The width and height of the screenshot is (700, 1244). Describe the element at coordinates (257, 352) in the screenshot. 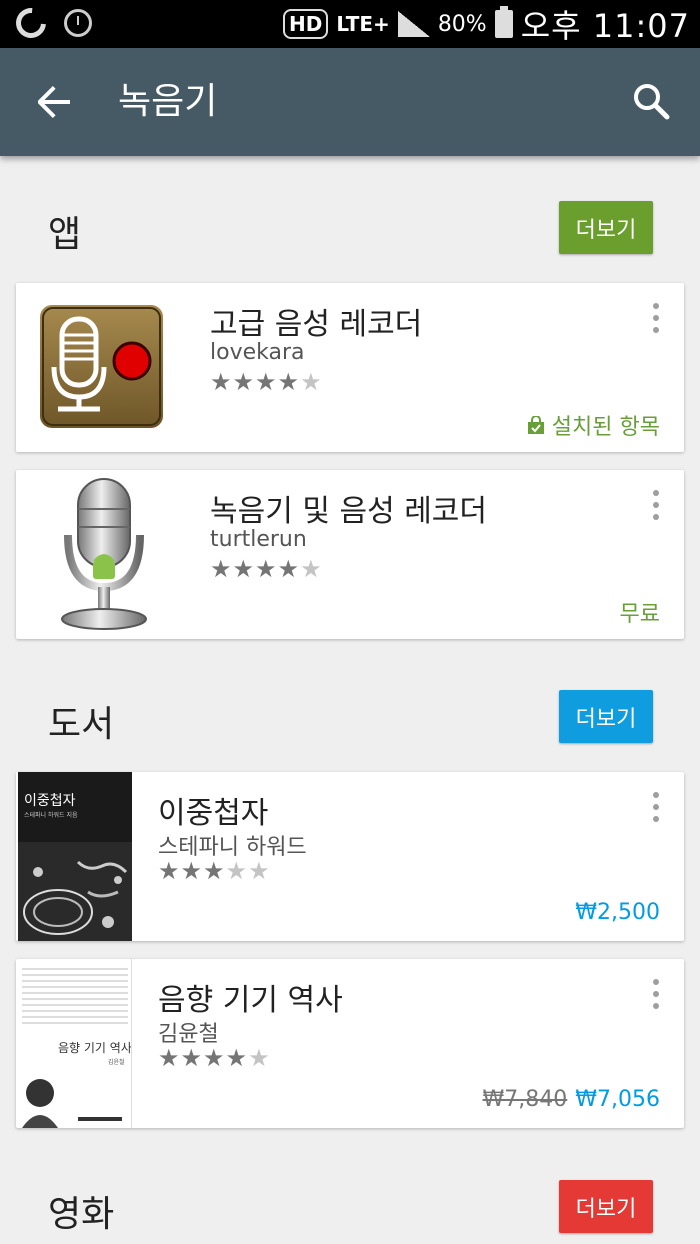

I see `app-developer: lovekara` at that location.